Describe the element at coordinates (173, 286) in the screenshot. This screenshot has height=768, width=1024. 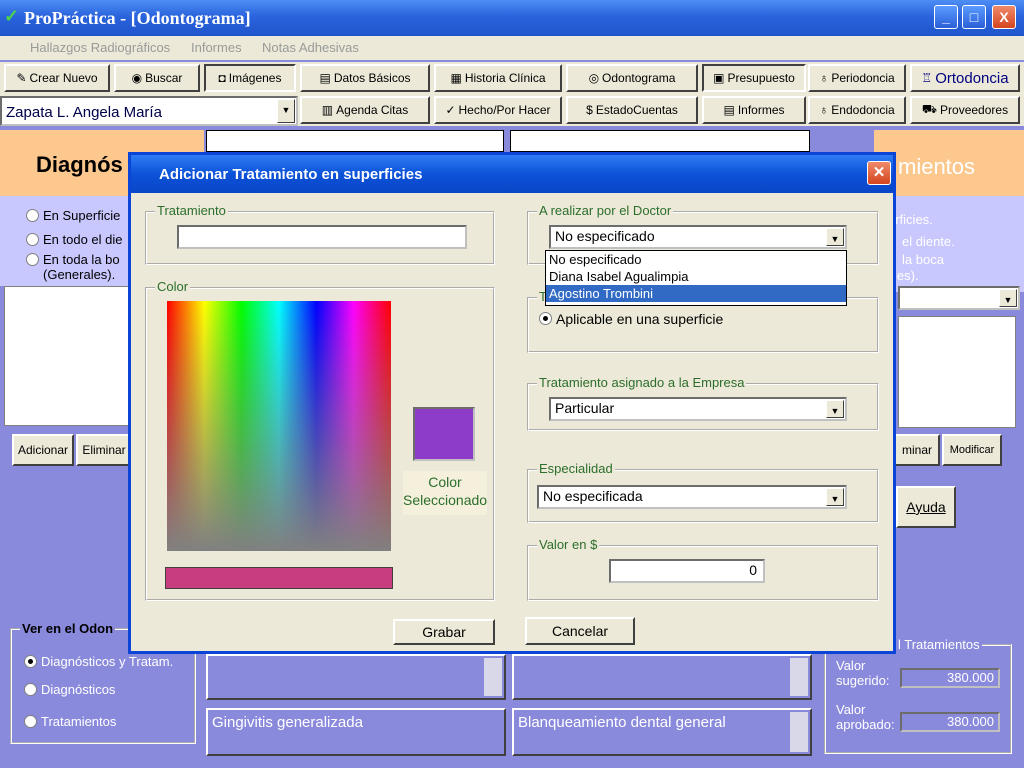
I see `color-label: Color` at that location.